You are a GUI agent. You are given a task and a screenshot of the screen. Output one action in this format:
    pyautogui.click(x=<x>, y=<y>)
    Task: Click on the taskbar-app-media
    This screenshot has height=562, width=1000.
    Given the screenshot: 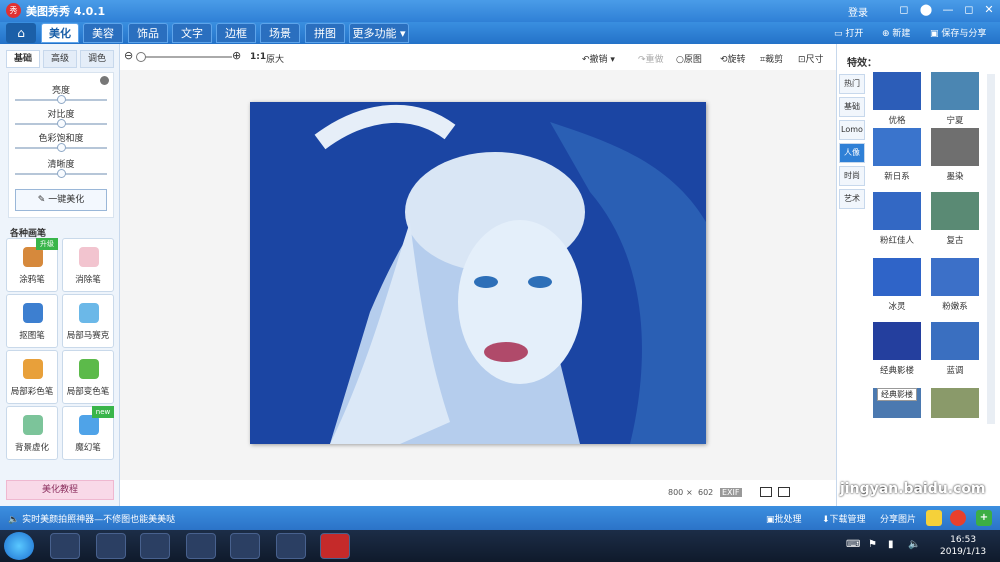 What is the action you would take?
    pyautogui.click(x=245, y=546)
    